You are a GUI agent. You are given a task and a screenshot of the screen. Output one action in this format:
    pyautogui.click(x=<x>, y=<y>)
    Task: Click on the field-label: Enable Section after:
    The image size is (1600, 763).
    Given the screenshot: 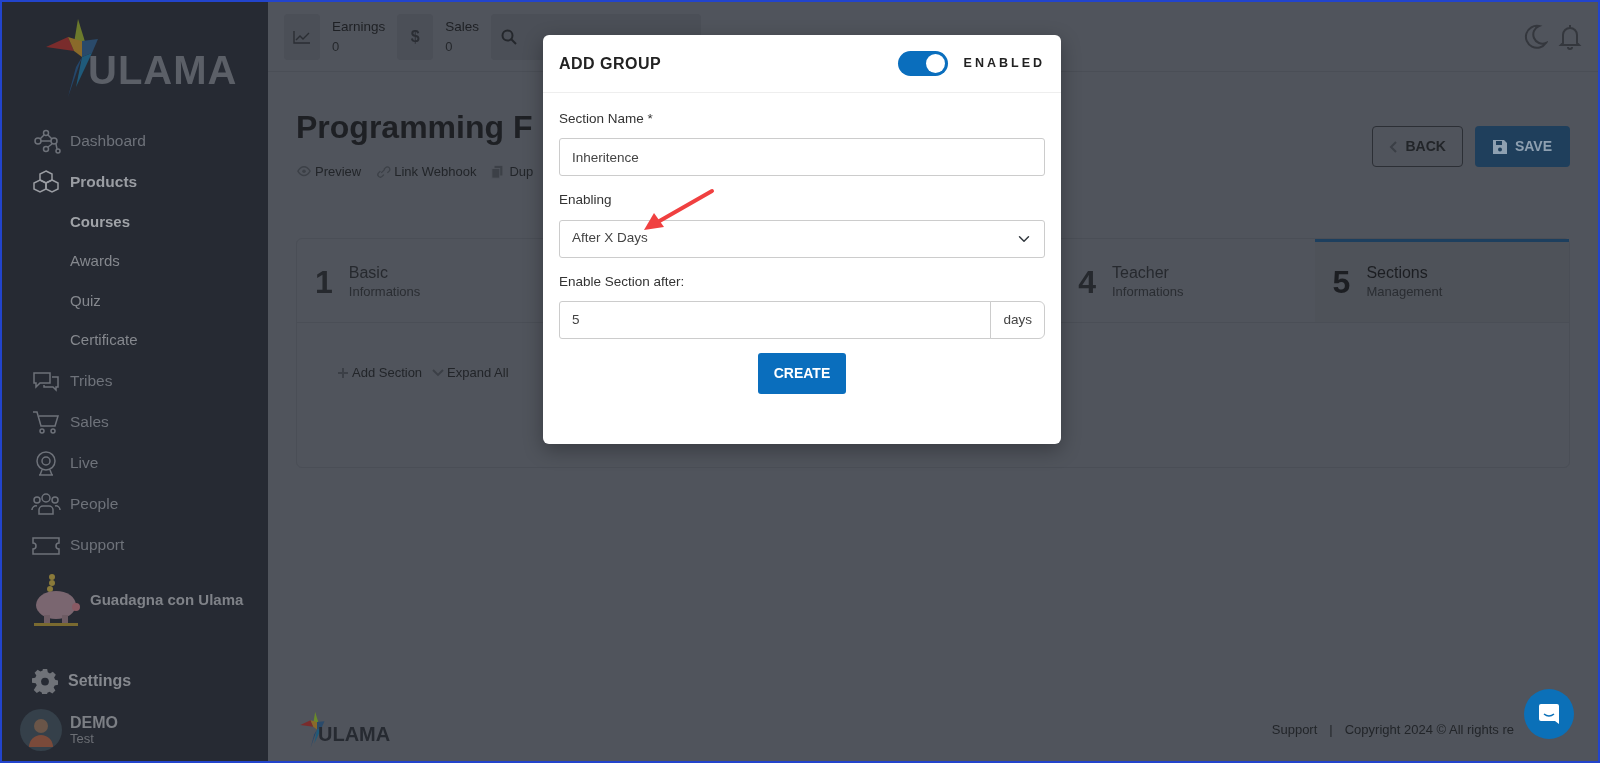 What is the action you would take?
    pyautogui.click(x=622, y=281)
    